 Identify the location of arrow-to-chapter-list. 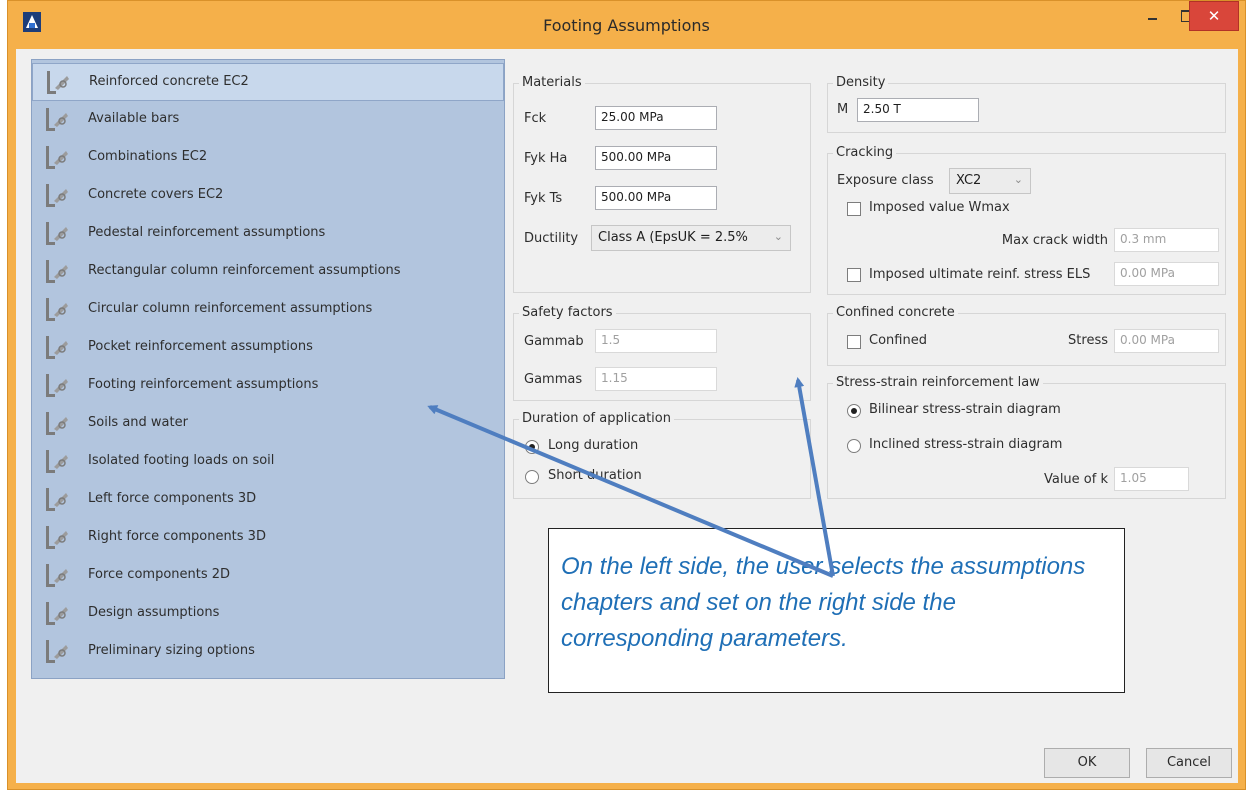
(630, 491).